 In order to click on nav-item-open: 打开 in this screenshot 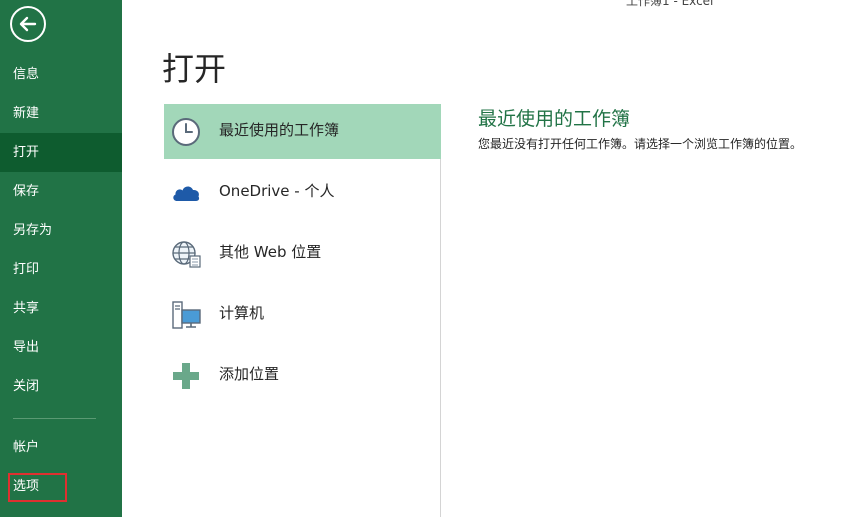, I will do `click(61, 152)`.